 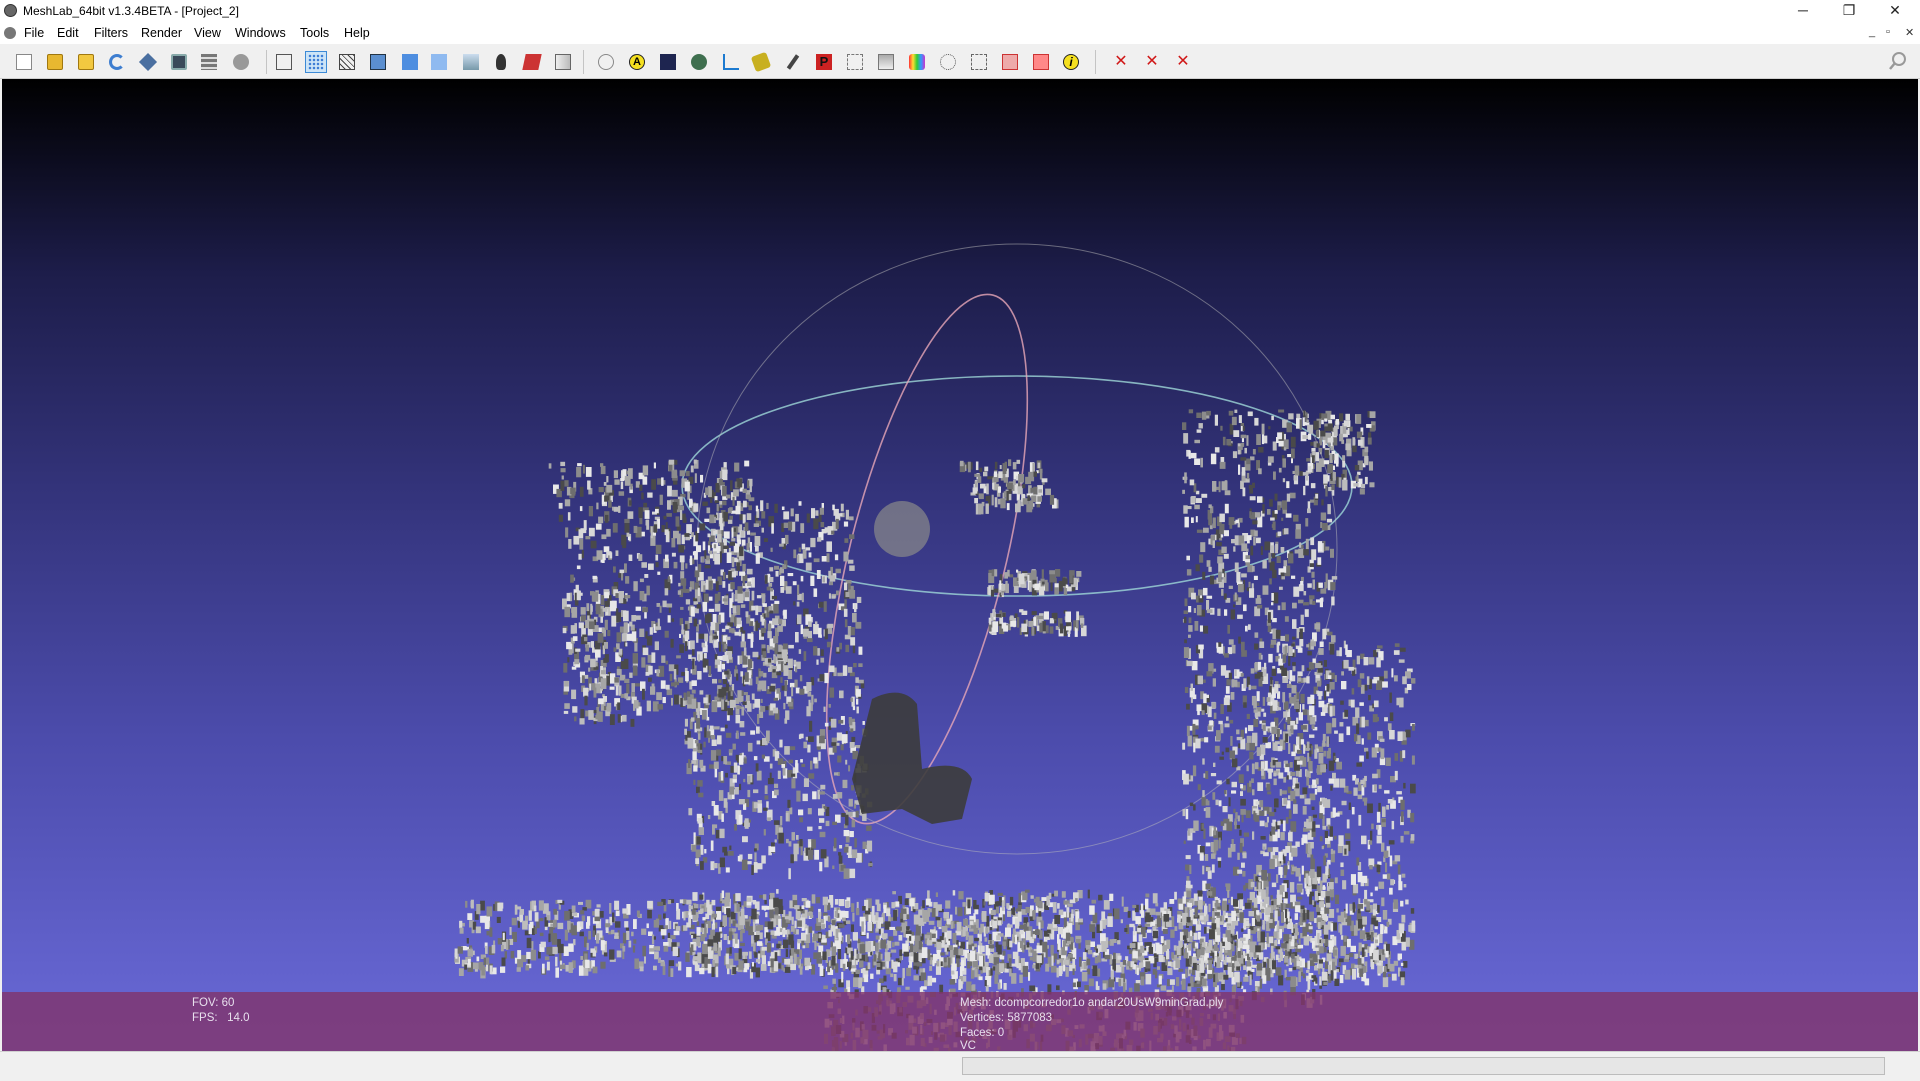 I want to click on mdi-minimize-button: _, so click(x=1872, y=32).